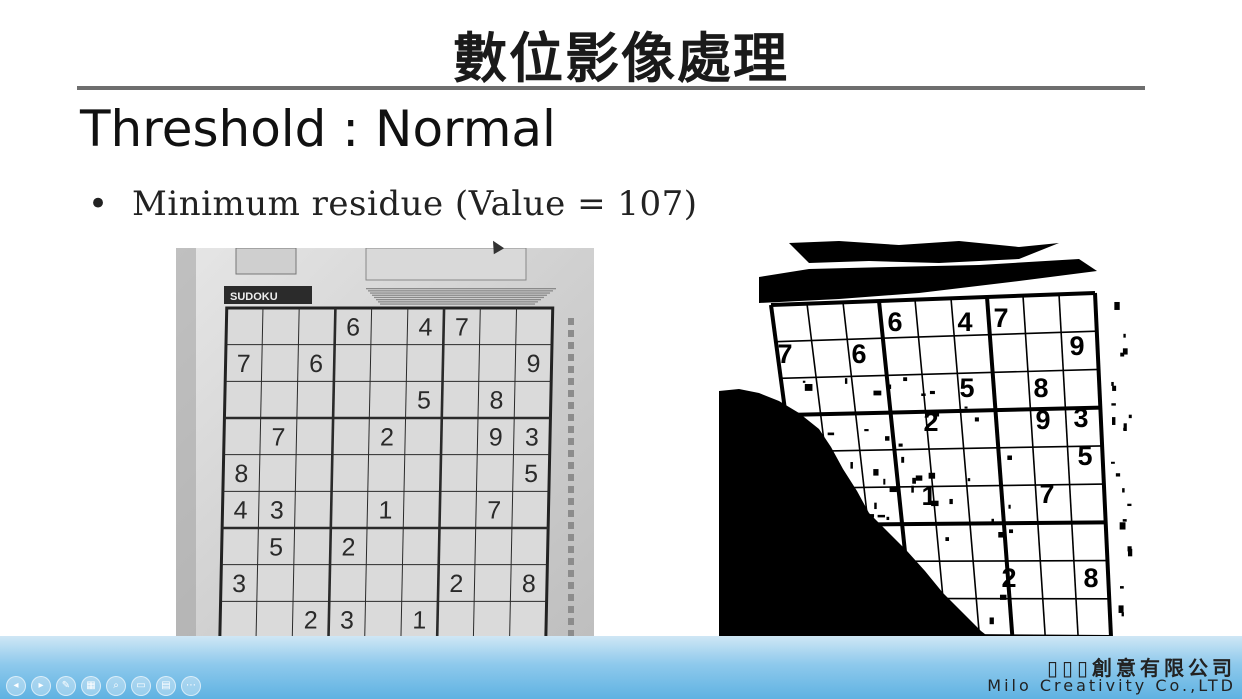 The image size is (1242, 699). What do you see at coordinates (116, 686) in the screenshot?
I see `zoom-button: ⌕` at bounding box center [116, 686].